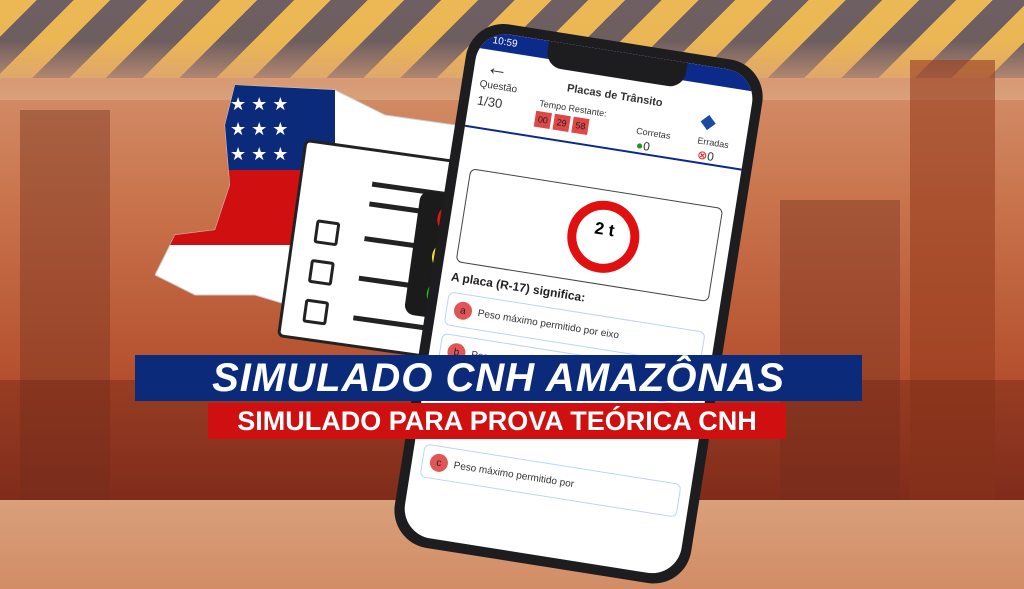 The width and height of the screenshot is (1024, 589). Describe the element at coordinates (708, 121) in the screenshot. I see `road-sign-logo-icon: ◆` at that location.